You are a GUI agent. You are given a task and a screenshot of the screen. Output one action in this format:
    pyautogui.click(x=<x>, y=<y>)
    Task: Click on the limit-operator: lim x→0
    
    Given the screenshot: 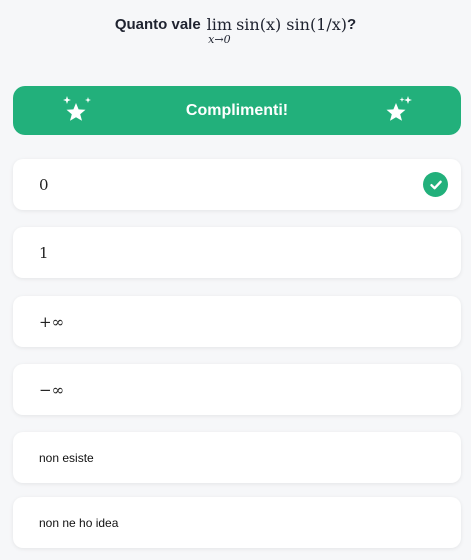 What is the action you would take?
    pyautogui.click(x=219, y=29)
    